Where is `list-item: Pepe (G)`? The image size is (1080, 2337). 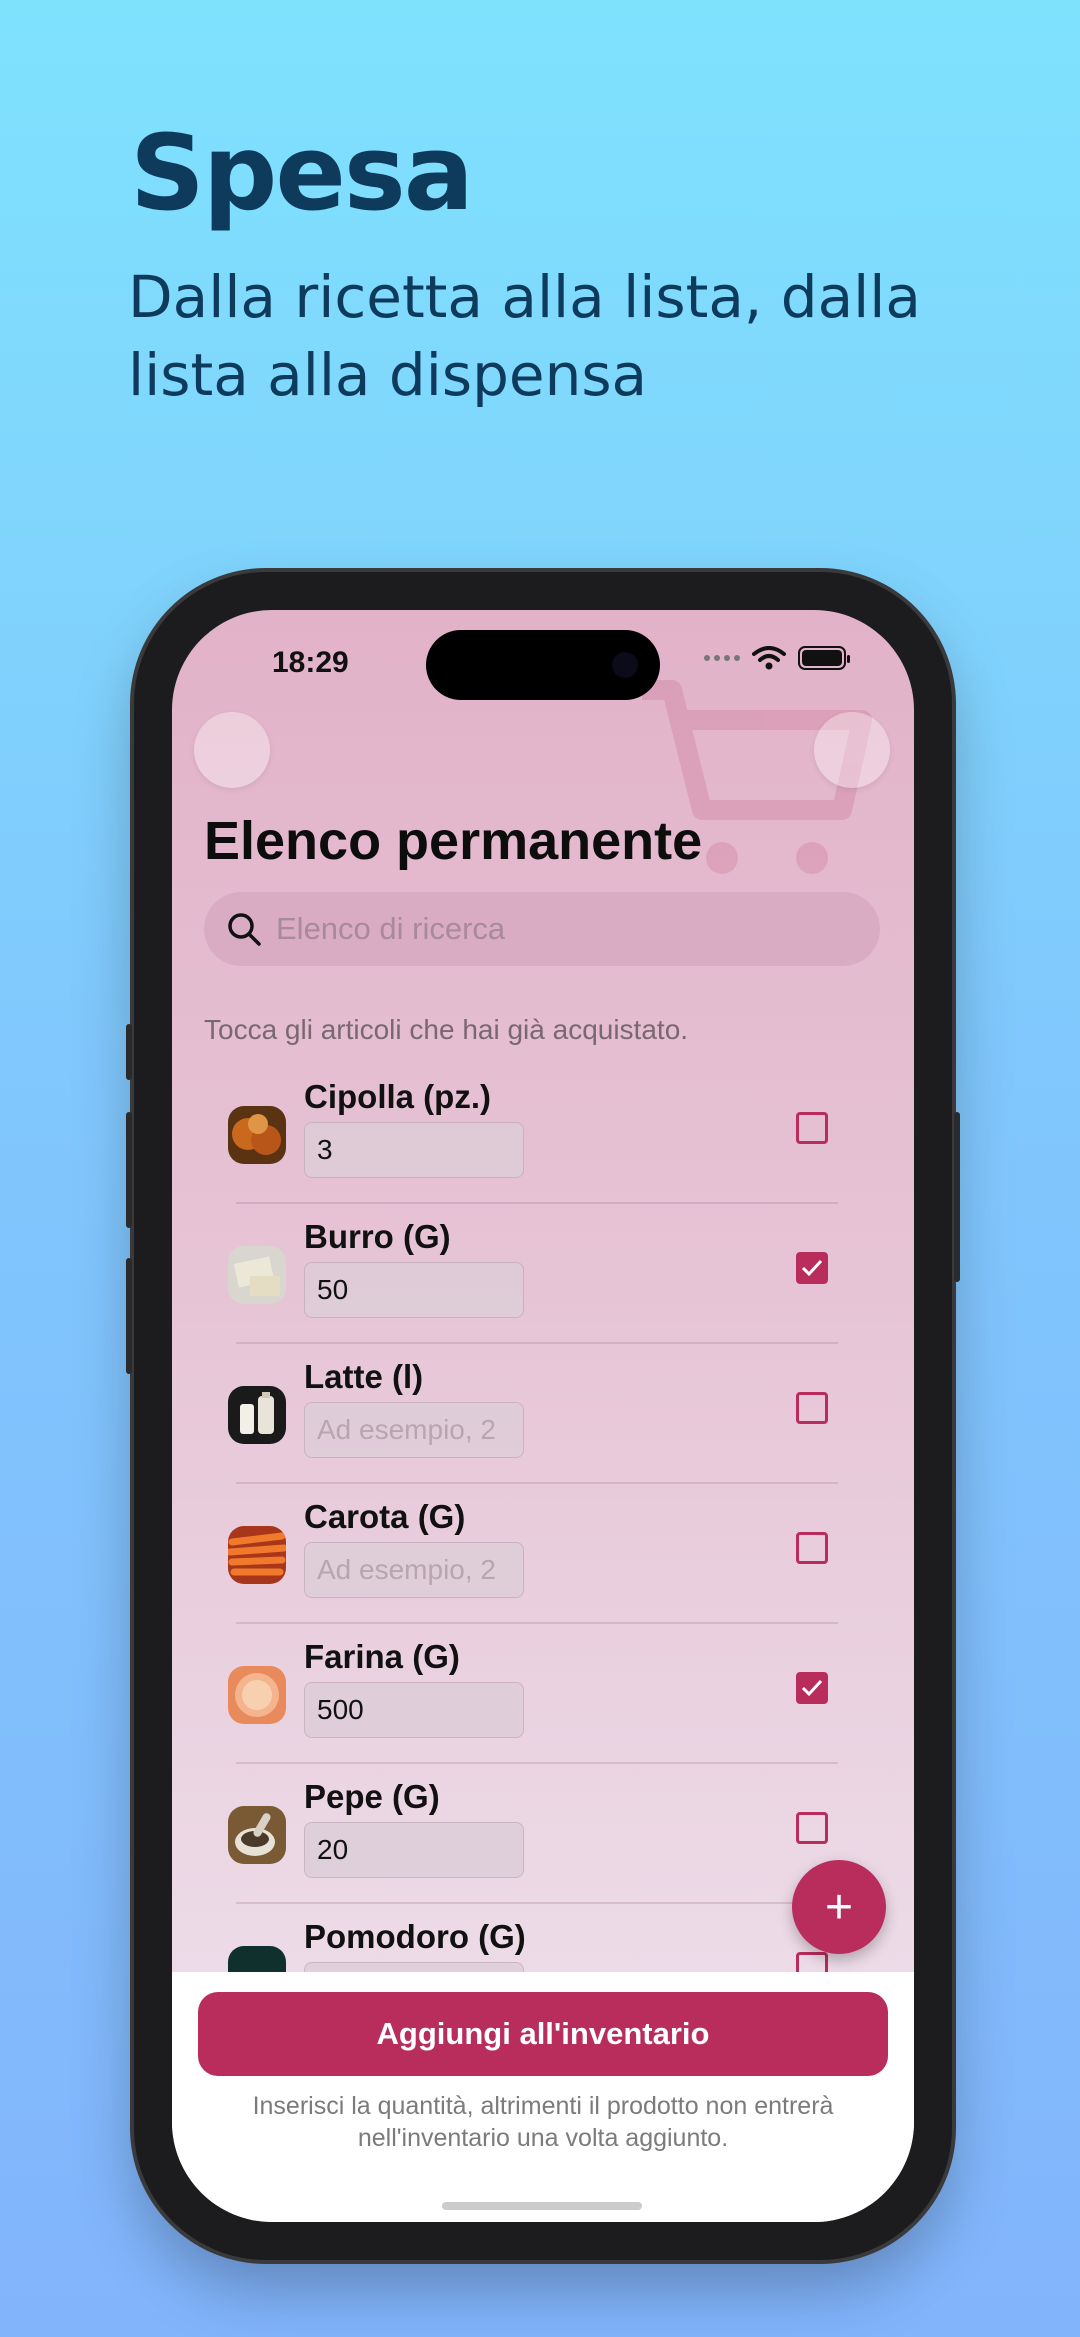 list-item: Pepe (G) is located at coordinates (548, 1834).